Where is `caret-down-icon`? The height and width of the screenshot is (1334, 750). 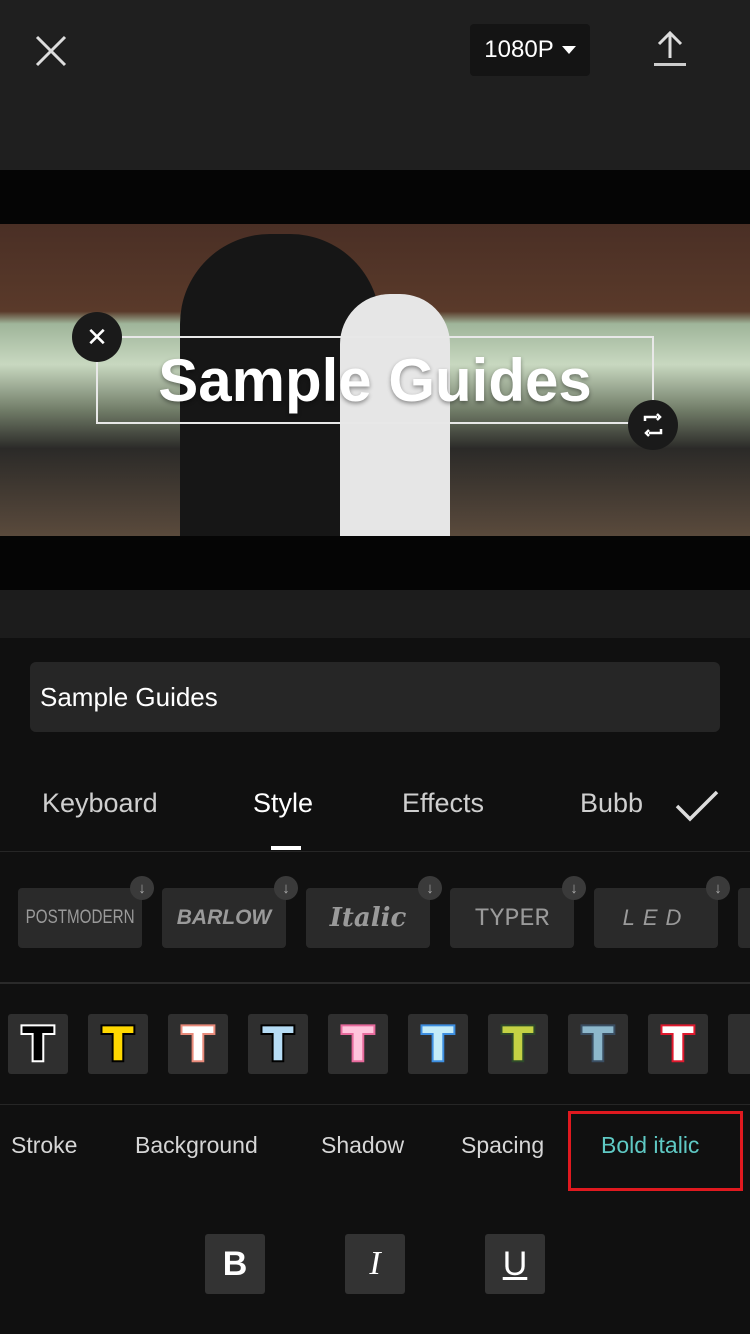 caret-down-icon is located at coordinates (568, 50).